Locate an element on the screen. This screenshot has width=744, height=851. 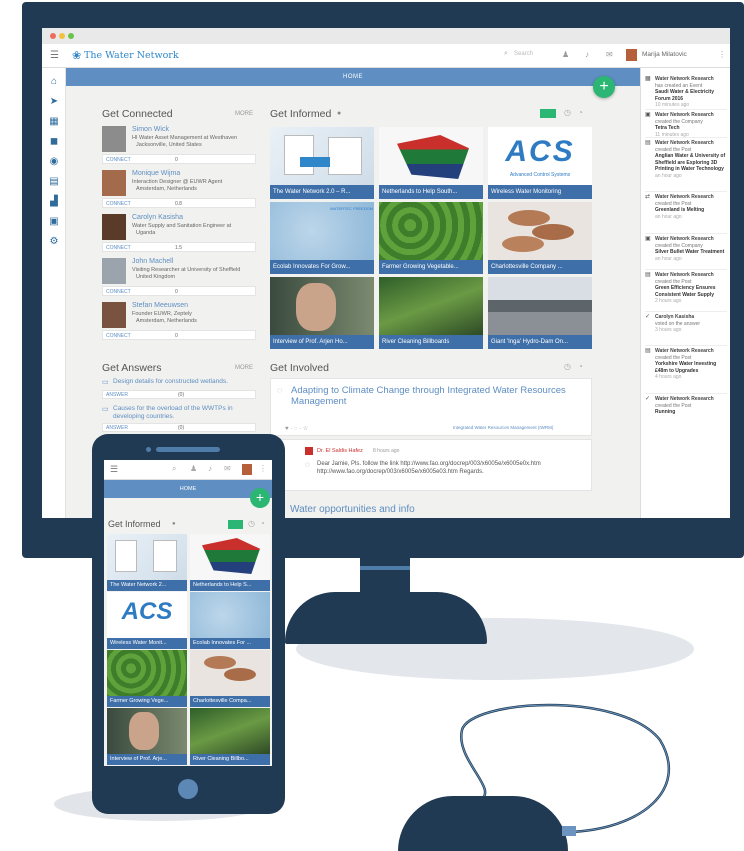
mouse-cable is located at coordinates (565, 768).